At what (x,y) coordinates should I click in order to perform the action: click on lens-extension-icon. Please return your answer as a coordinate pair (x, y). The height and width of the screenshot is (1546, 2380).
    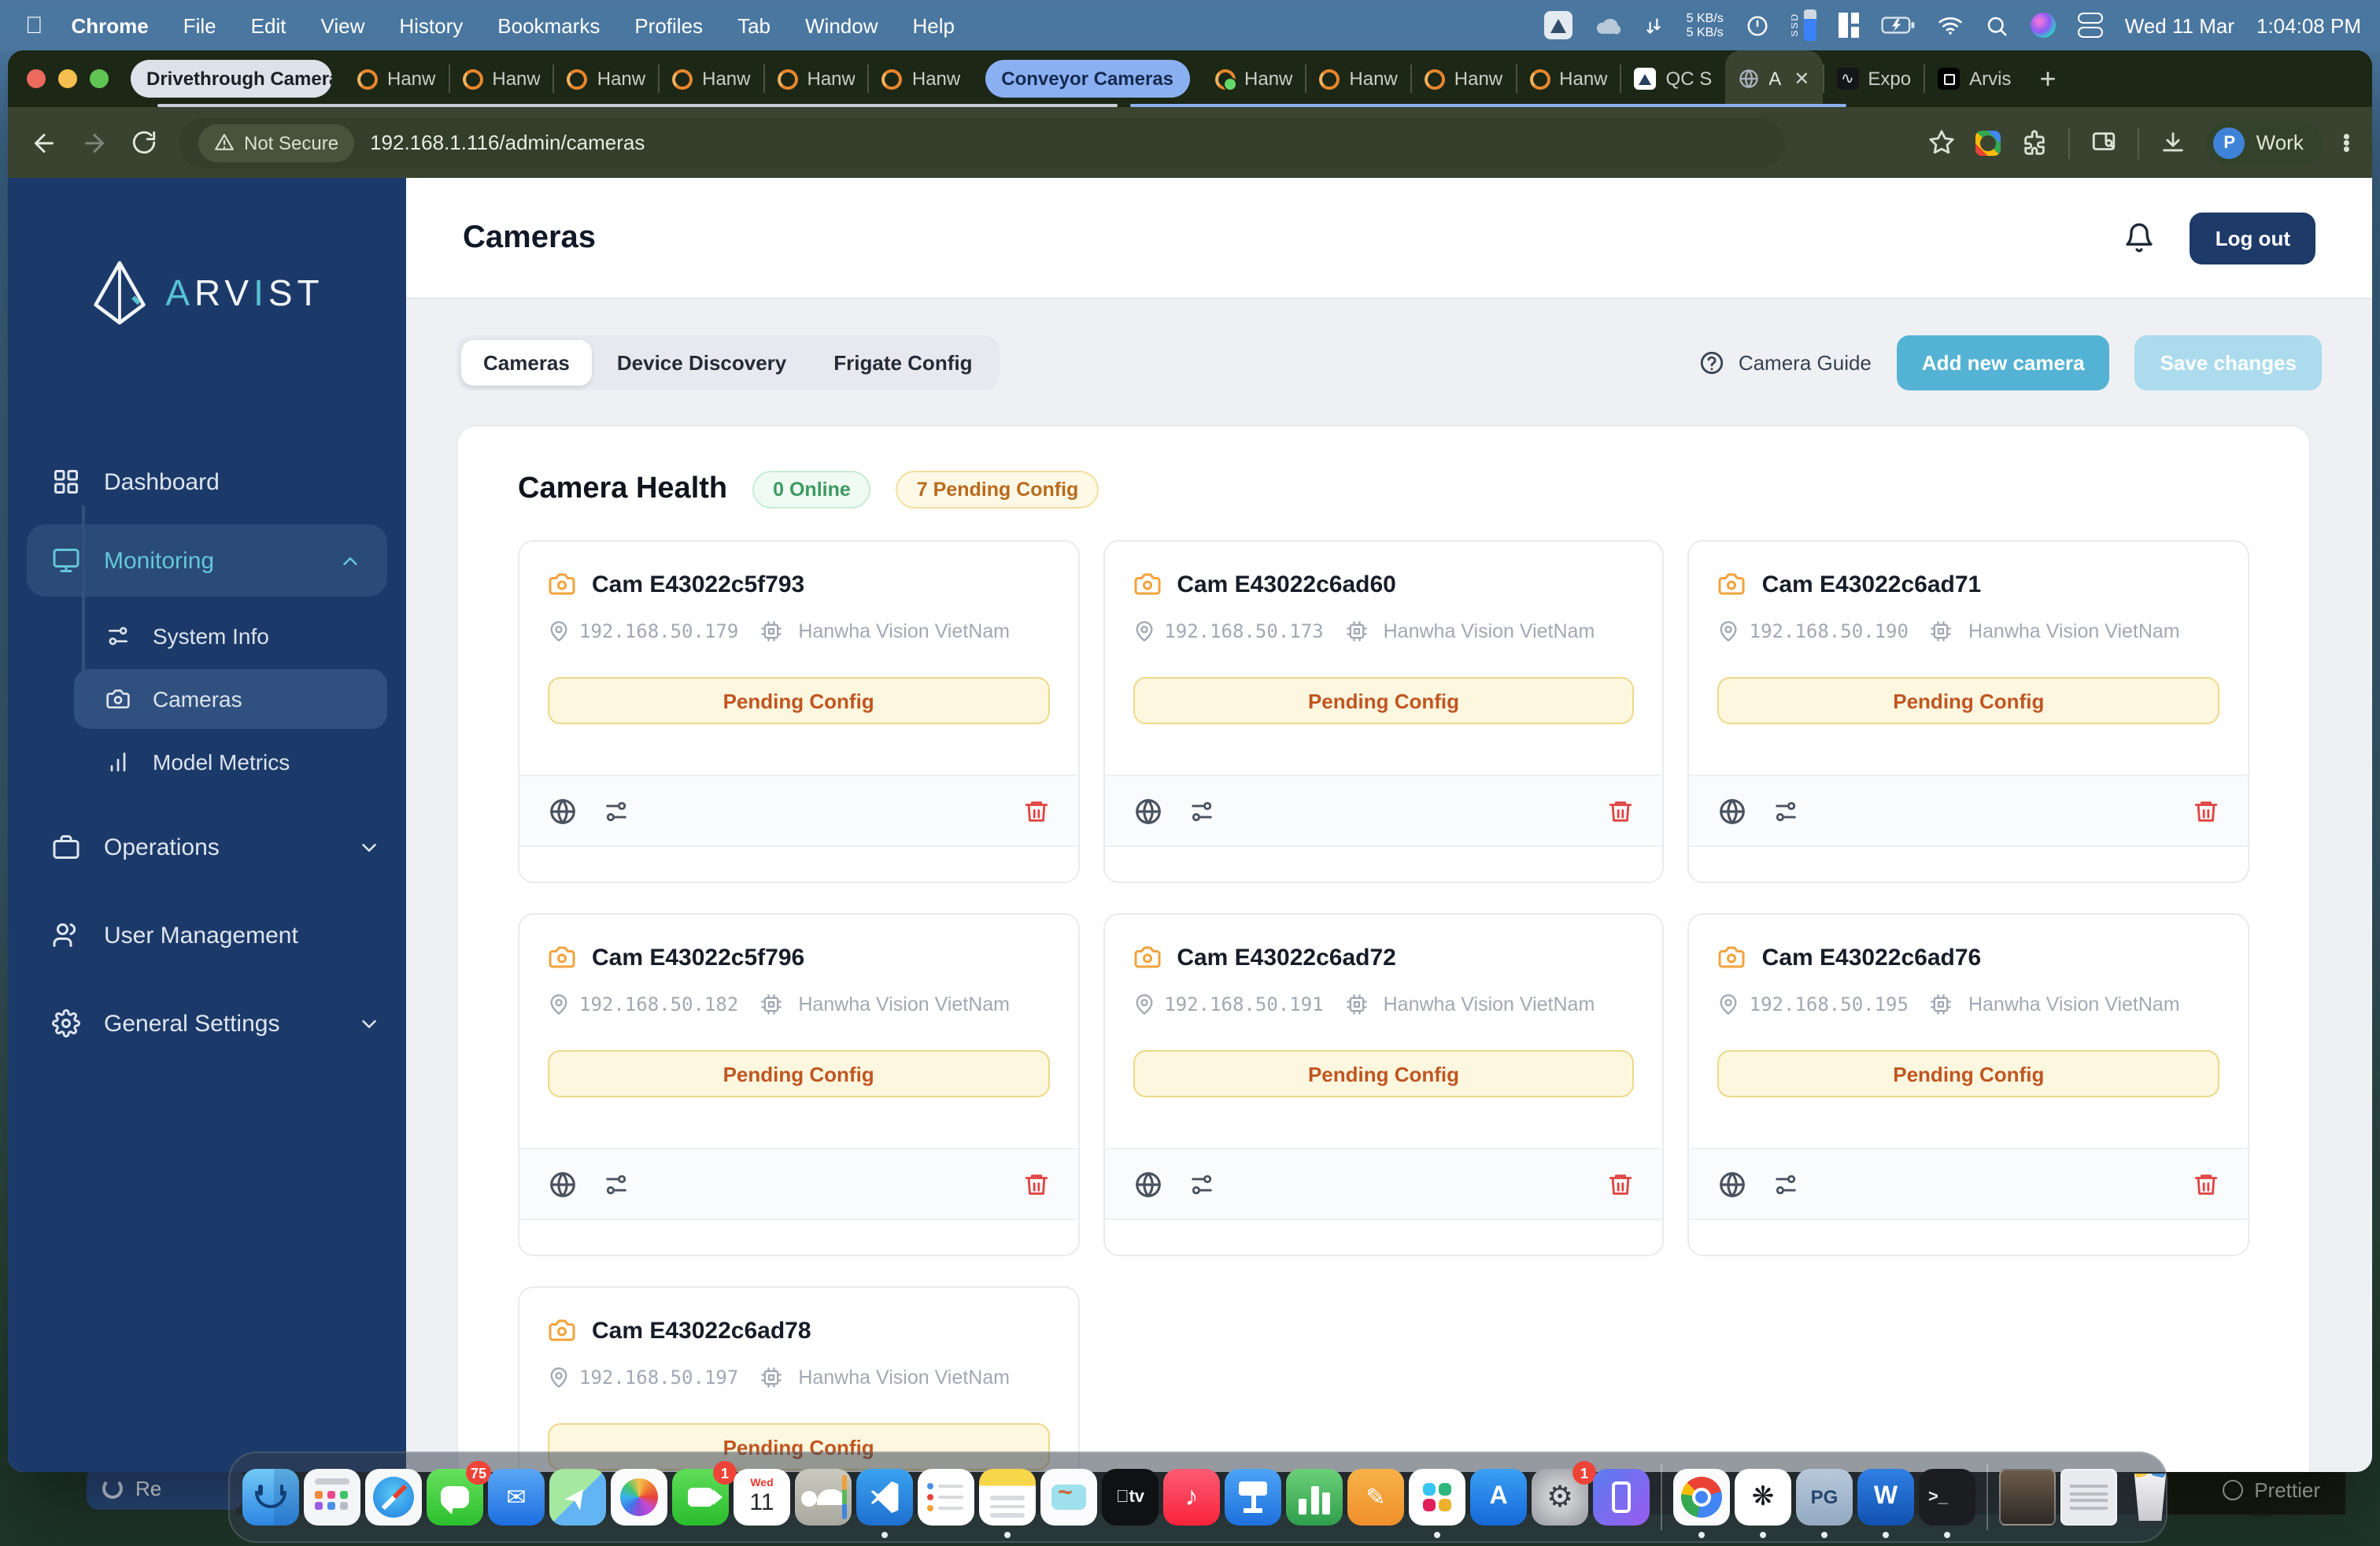
    Looking at the image, I should click on (1988, 142).